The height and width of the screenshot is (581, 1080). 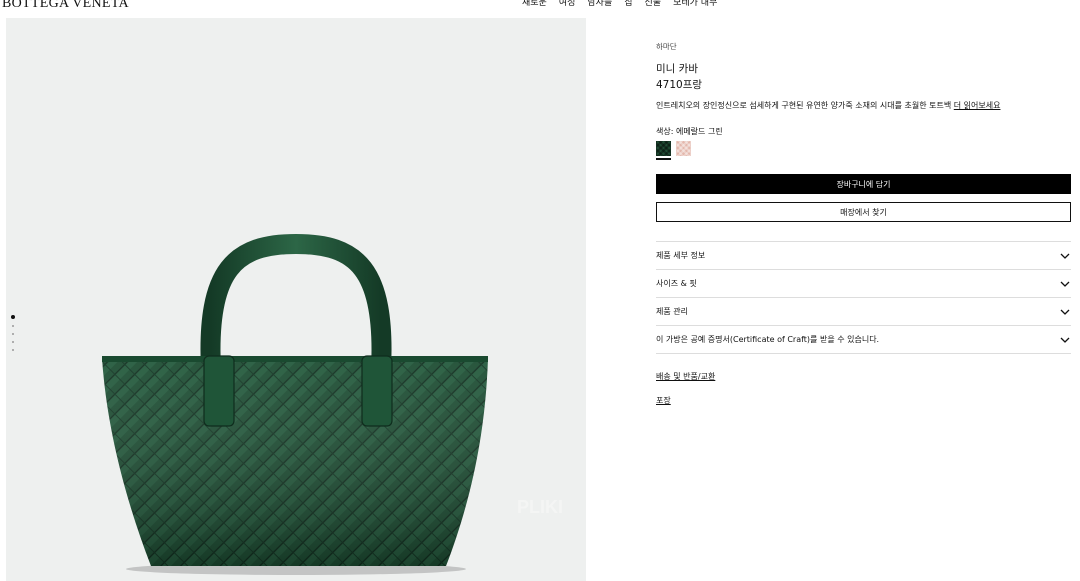 I want to click on watermark-text: PLIKI, so click(x=540, y=507).